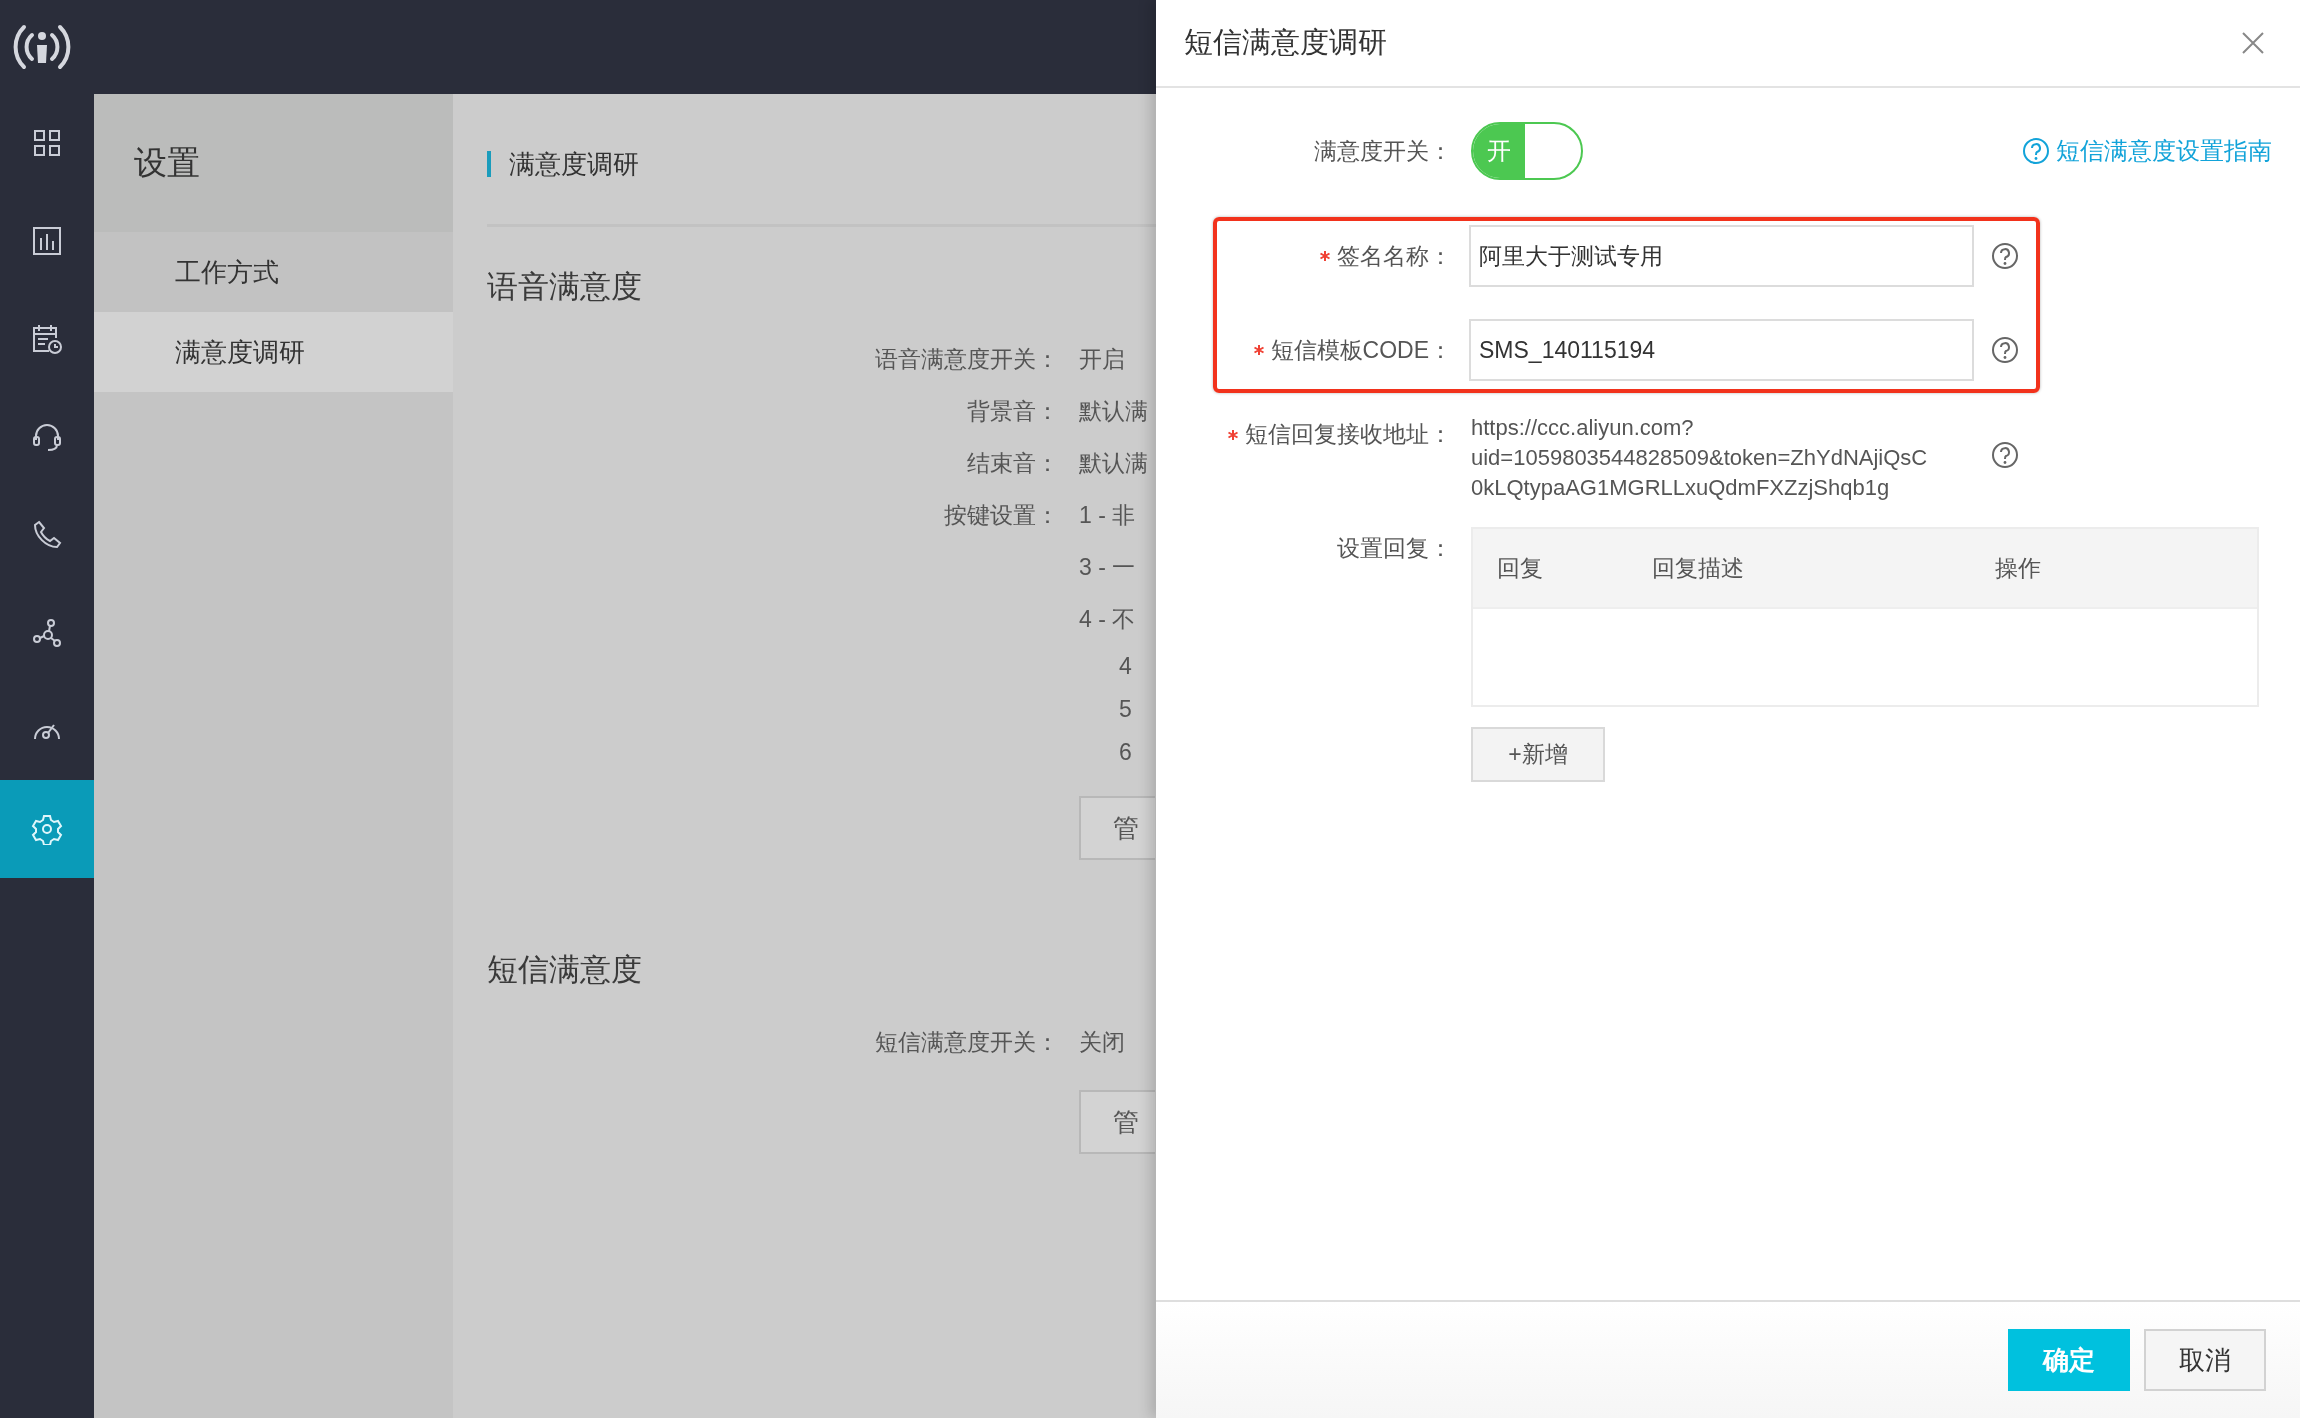  Describe the element at coordinates (1361, 350) in the screenshot. I see `field-label: 短信模板CODE：` at that location.